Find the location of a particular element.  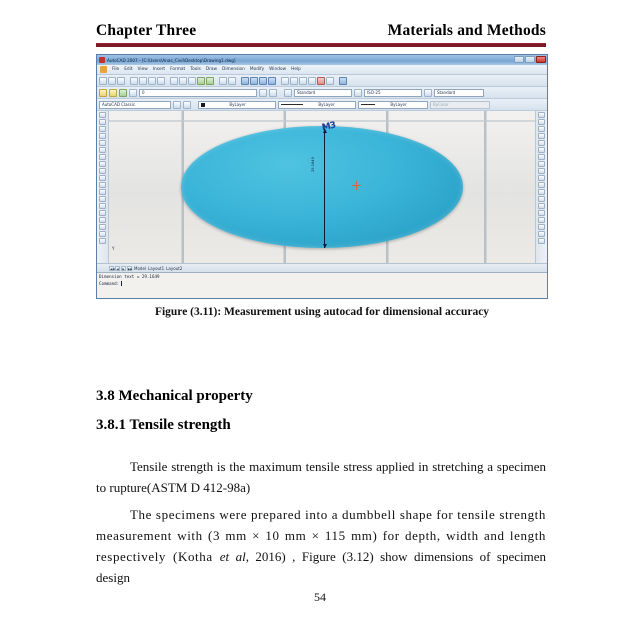

properties-toolbar: AutoCAD Classic ByLayer ByLayer ByLayer is located at coordinates (322, 105).